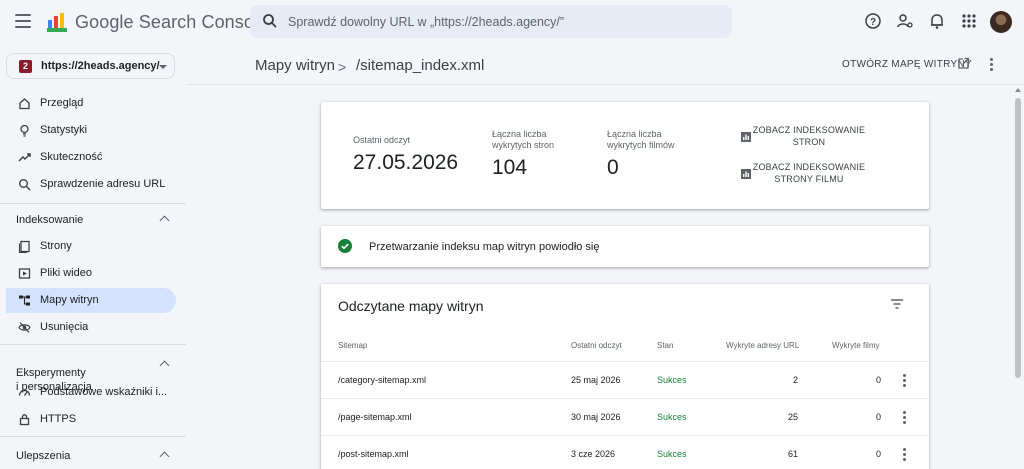 This screenshot has width=1024, height=469. I want to click on property-selector: 2 https://2heads.agency/, so click(90, 66).